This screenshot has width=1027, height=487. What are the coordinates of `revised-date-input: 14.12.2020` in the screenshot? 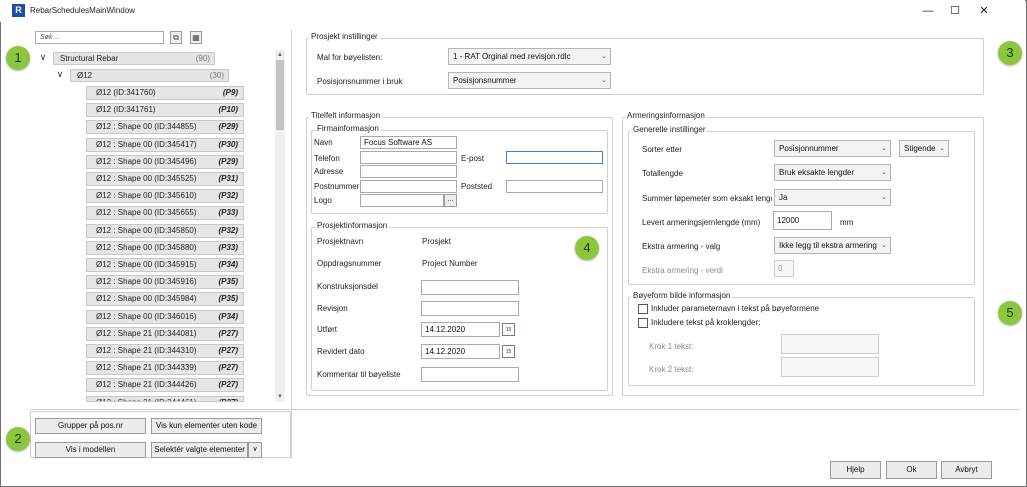 It's located at (460, 351).